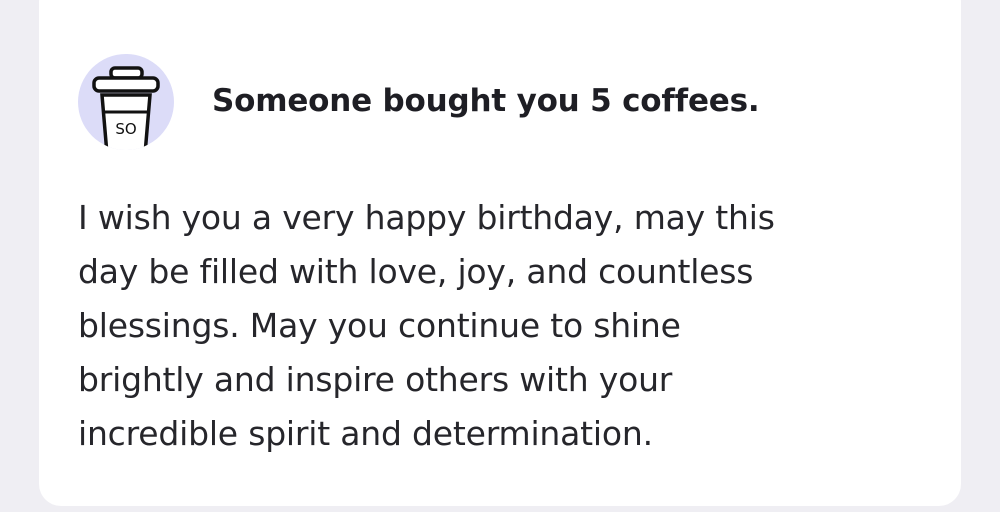  I want to click on coffee-cup-icon: SO, so click(126, 108).